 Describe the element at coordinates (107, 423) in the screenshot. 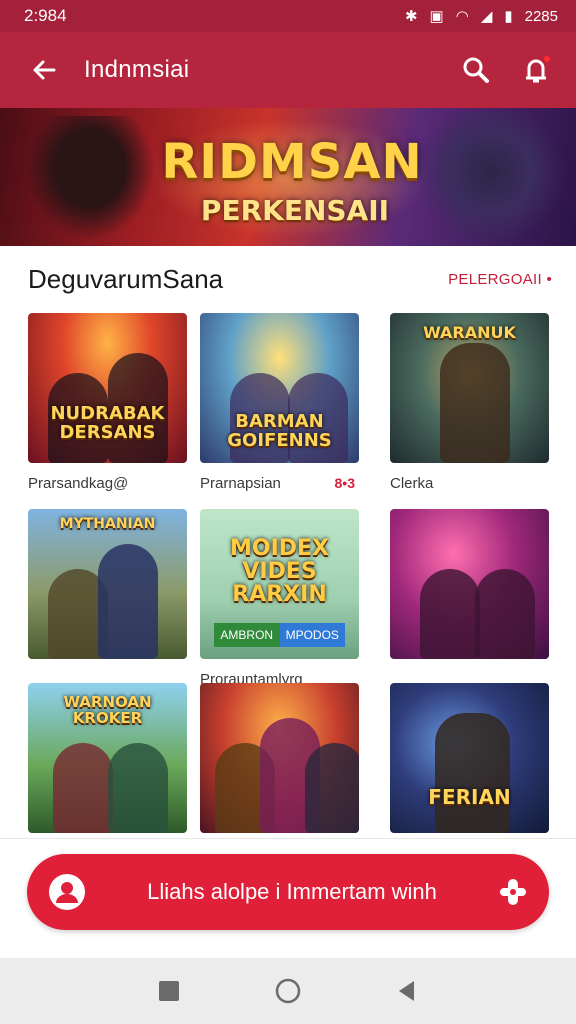

I see `game-logo: NUDRABAK DERSANS` at that location.